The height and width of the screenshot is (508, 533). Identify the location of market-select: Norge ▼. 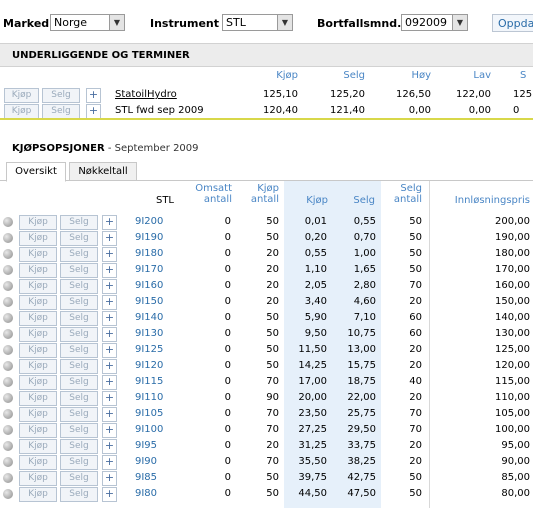
(87, 22).